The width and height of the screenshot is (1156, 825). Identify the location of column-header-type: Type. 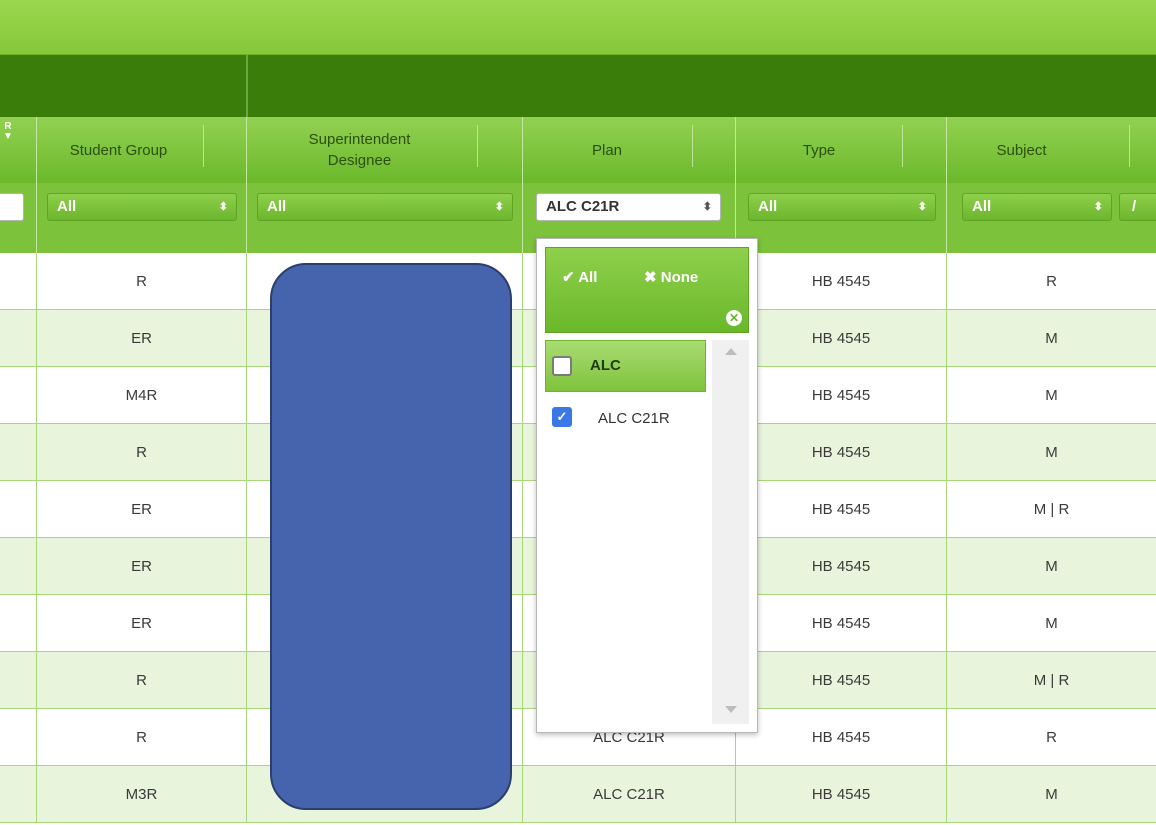
(841, 150).